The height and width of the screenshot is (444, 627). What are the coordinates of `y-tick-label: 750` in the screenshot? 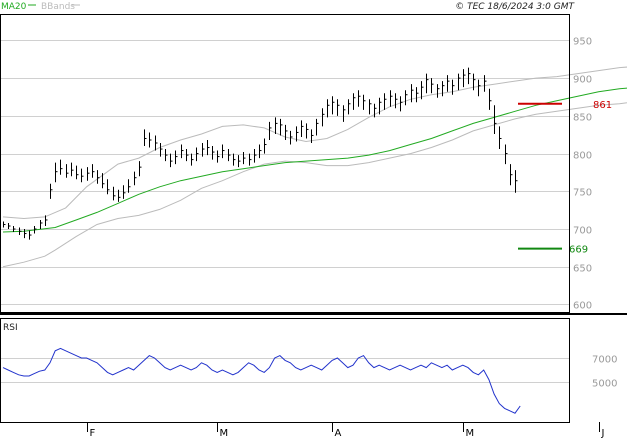 It's located at (582, 193).